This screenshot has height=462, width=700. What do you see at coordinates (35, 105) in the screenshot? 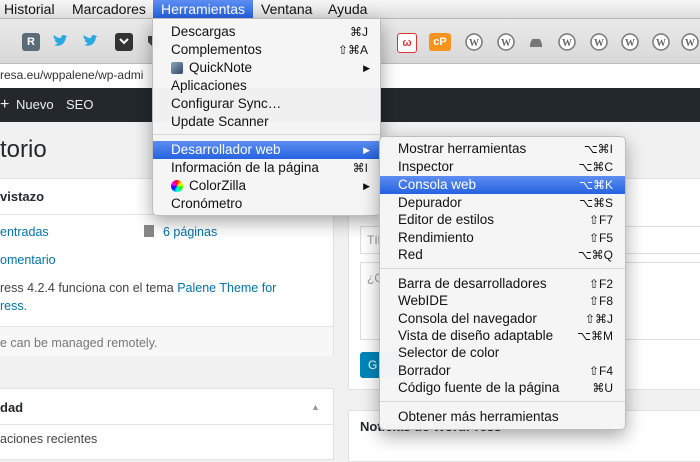
I see `new-button: Nuevo` at bounding box center [35, 105].